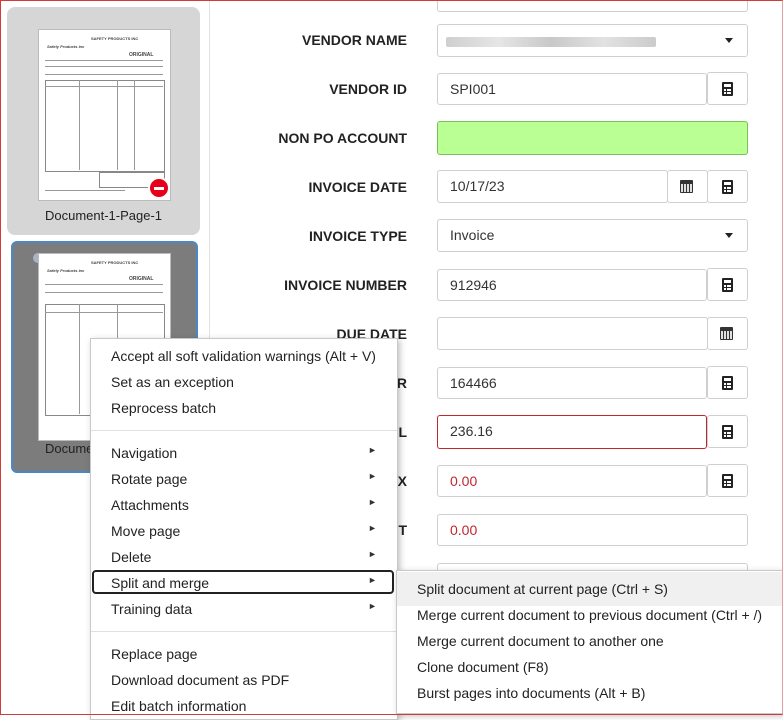  I want to click on submenu-clone-document: Clone document (F8), so click(483, 667).